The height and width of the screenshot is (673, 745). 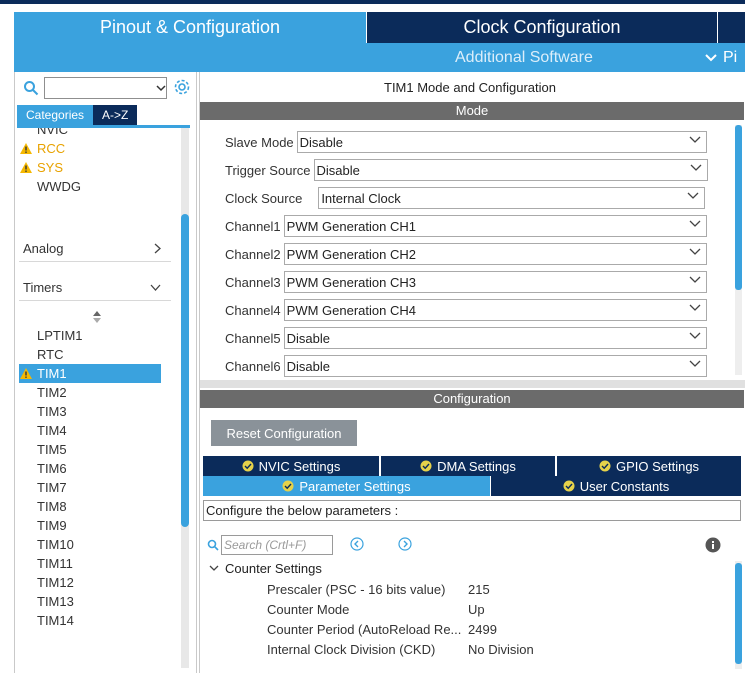 What do you see at coordinates (55, 115) in the screenshot?
I see `tab-categories: Categories` at bounding box center [55, 115].